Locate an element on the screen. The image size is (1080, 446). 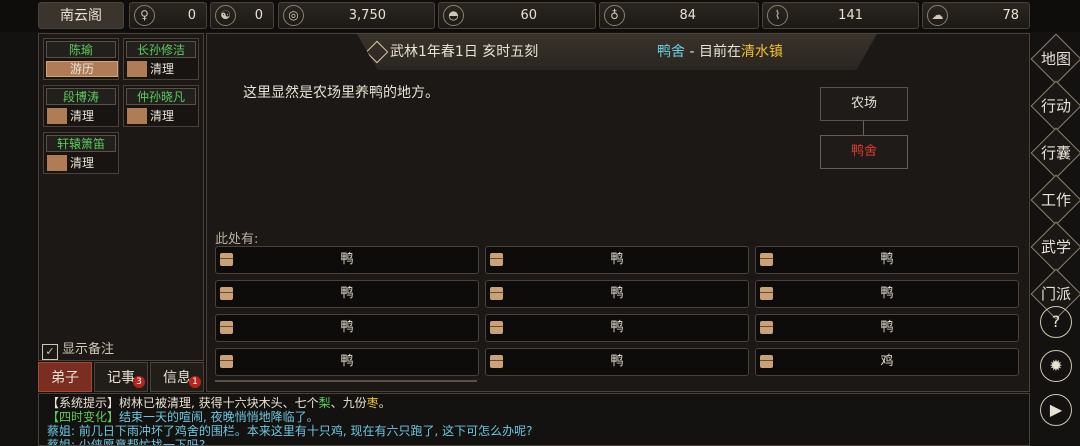
help-icon: ? is located at coordinates (1056, 322).